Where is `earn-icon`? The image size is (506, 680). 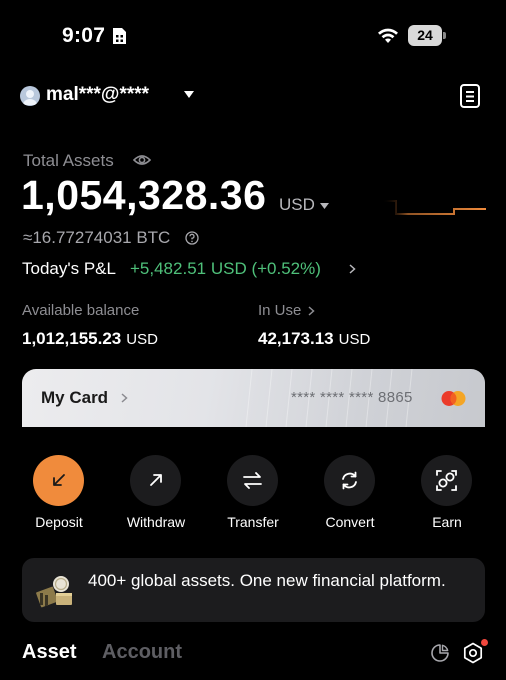
earn-icon is located at coordinates (446, 480).